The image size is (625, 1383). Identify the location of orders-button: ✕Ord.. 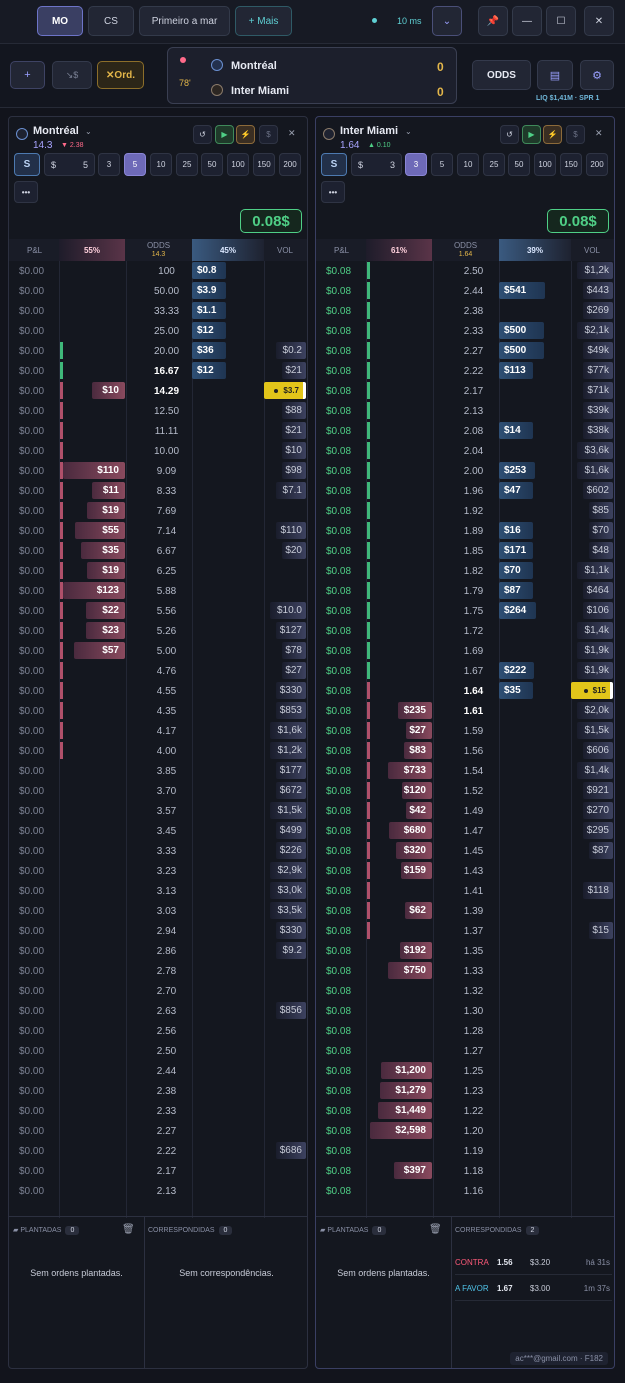
(120, 75).